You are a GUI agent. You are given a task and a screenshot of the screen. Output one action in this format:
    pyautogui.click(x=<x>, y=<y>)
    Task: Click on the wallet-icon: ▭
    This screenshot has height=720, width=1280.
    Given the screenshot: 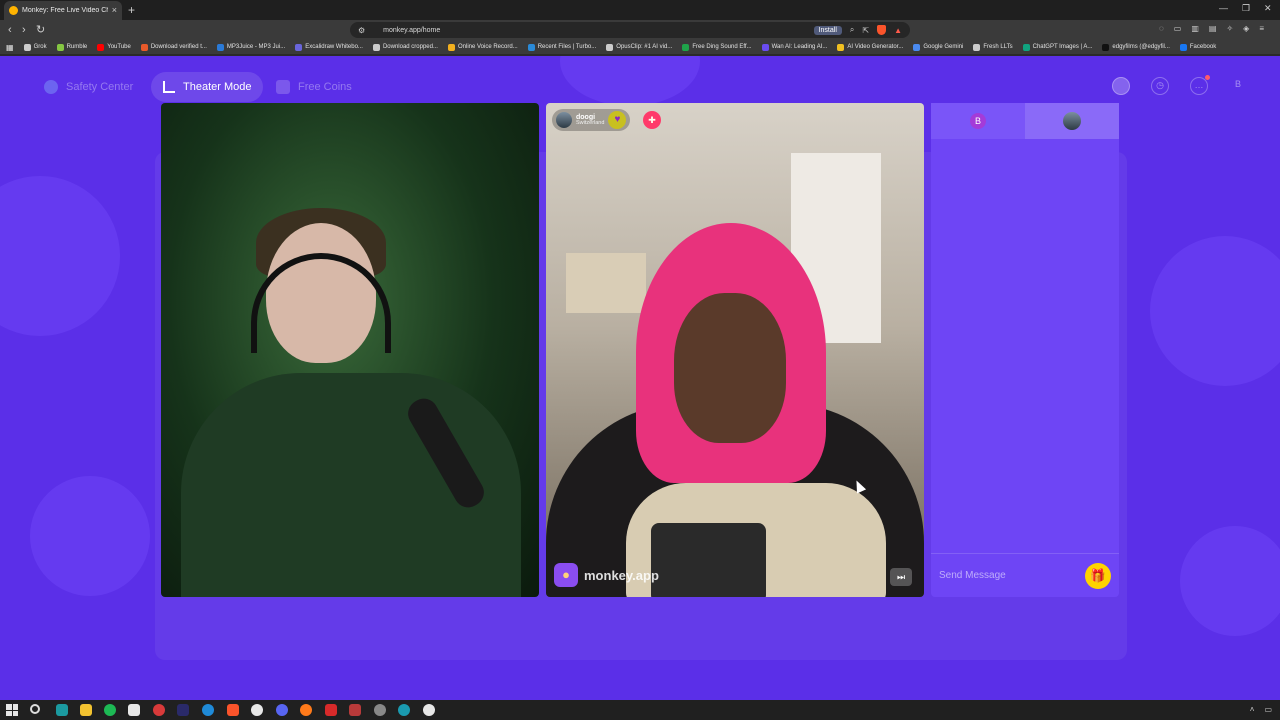 What is the action you would take?
    pyautogui.click(x=1178, y=28)
    